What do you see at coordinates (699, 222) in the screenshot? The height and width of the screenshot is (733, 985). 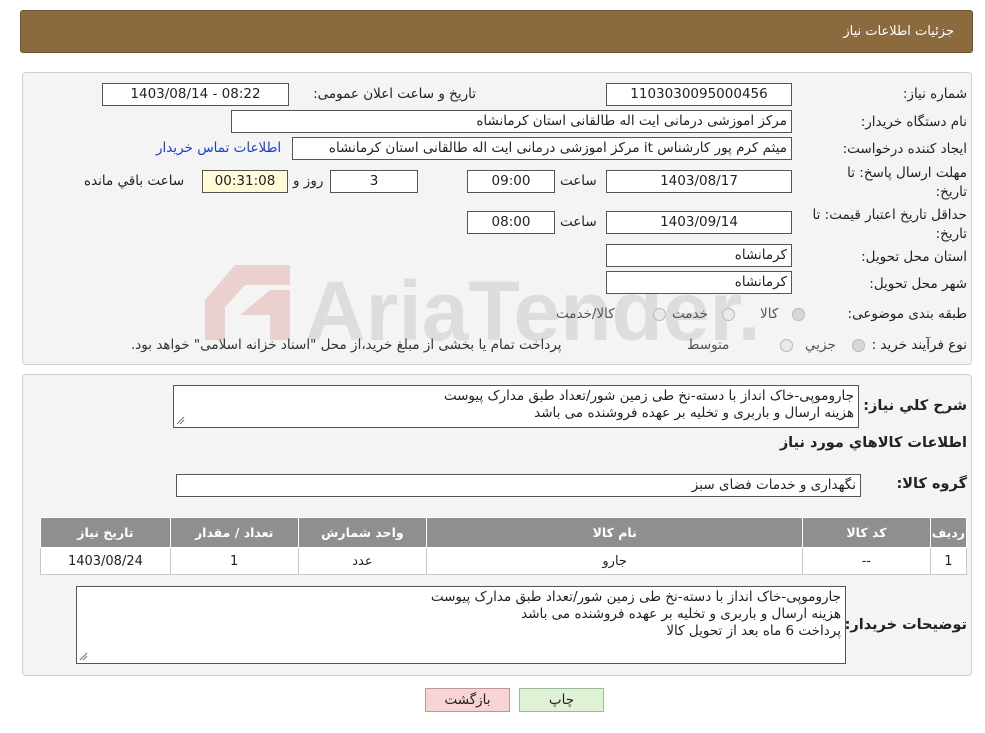 I see `validity-date-field: 1403/09/14` at bounding box center [699, 222].